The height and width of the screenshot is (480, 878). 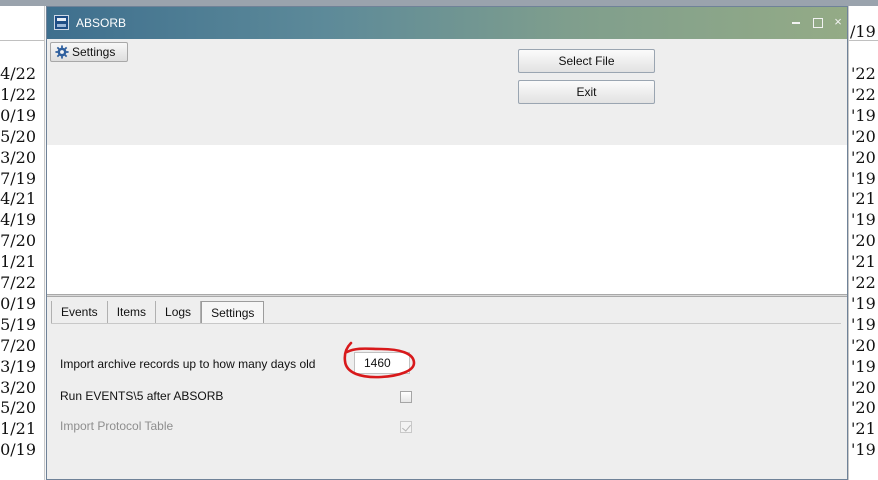 What do you see at coordinates (18, 282) in the screenshot?
I see `background-date-cell: 7/22` at bounding box center [18, 282].